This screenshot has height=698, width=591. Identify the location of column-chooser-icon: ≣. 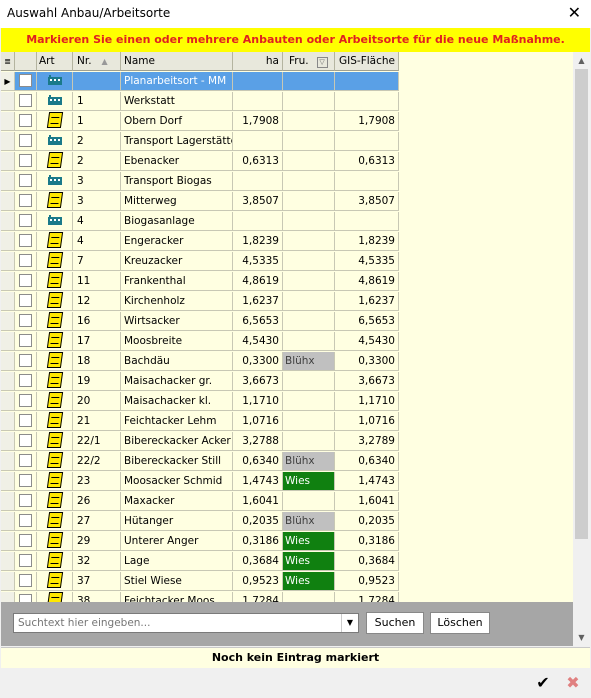
(8, 61).